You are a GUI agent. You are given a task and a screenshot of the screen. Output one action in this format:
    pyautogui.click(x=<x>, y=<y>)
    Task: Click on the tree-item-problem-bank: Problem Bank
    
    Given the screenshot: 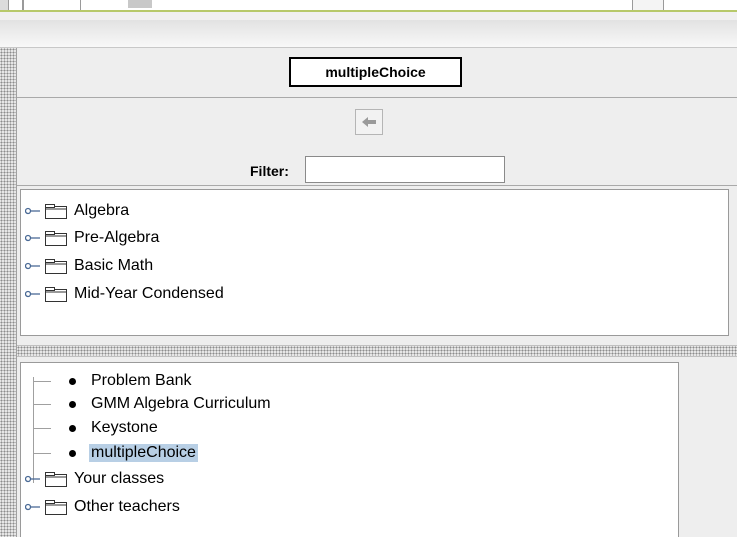 What is the action you would take?
    pyautogui.click(x=113, y=381)
    